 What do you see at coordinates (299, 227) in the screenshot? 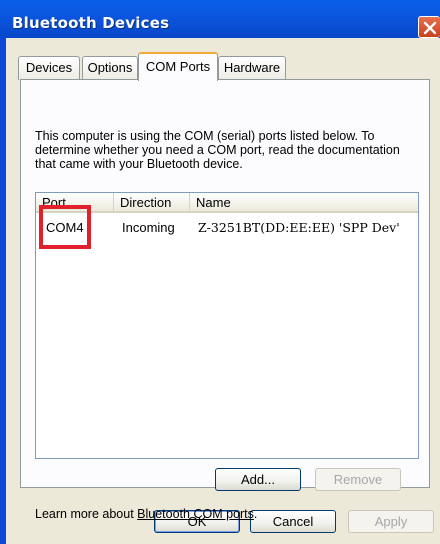
I see `name-cell: Z-3251BT(DD:EE:EE) 'SPP Dev'` at bounding box center [299, 227].